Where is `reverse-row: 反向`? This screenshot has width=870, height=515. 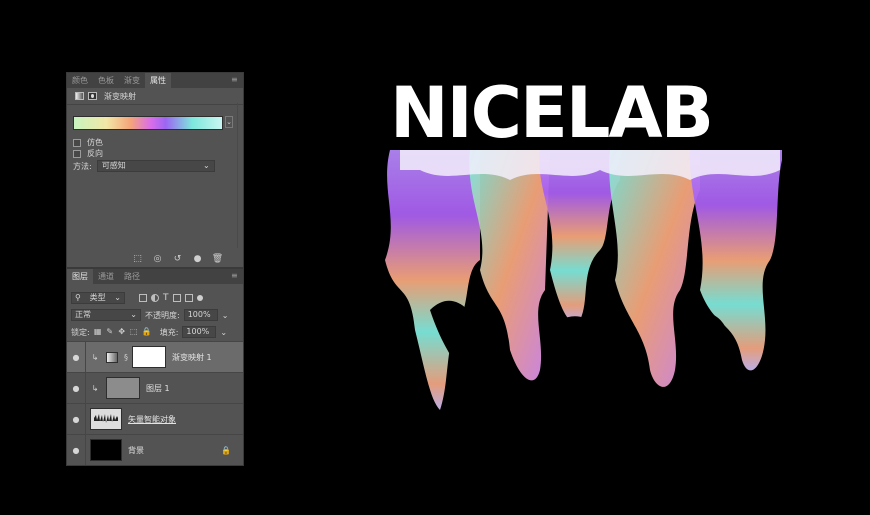 reverse-row: 反向 is located at coordinates (88, 153).